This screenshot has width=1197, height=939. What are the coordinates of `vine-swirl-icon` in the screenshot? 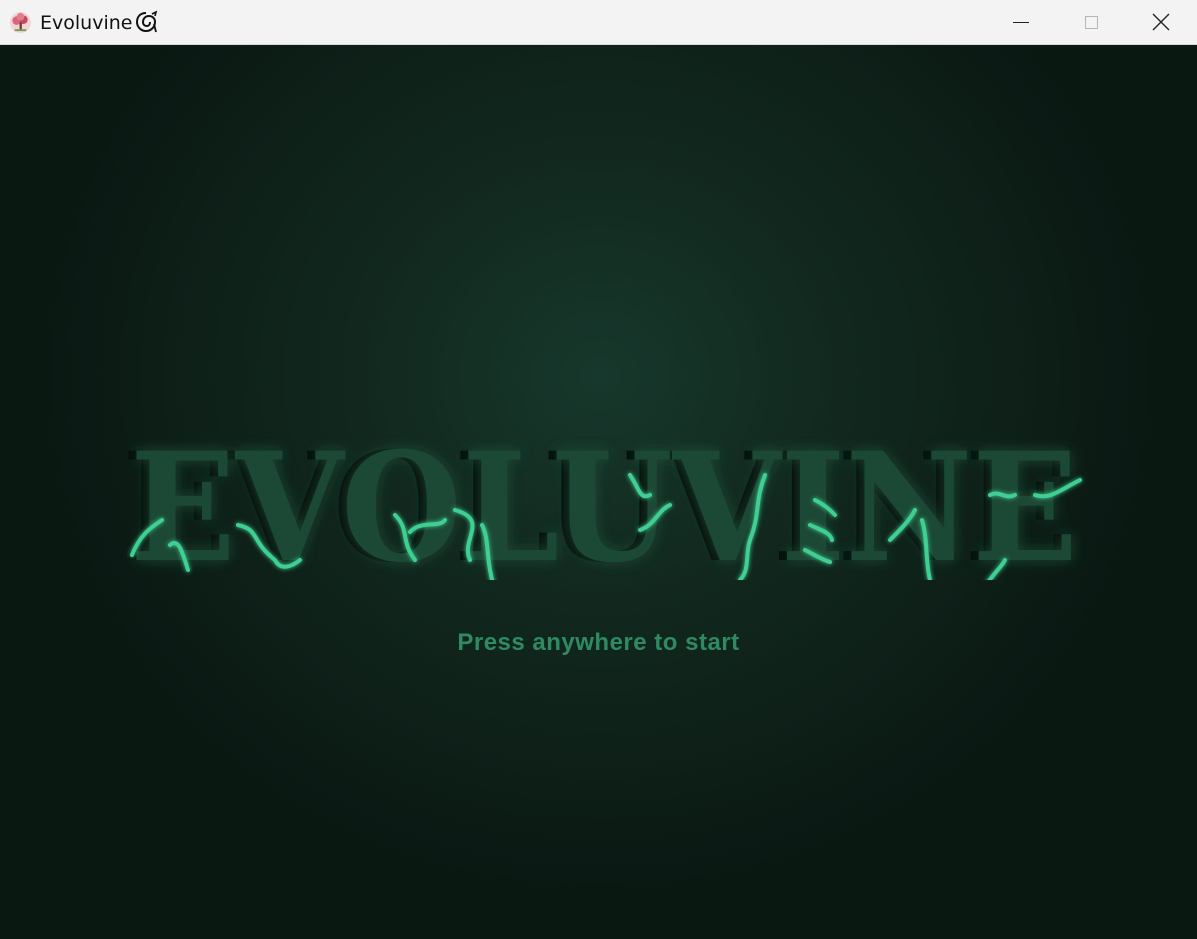 It's located at (147, 21).